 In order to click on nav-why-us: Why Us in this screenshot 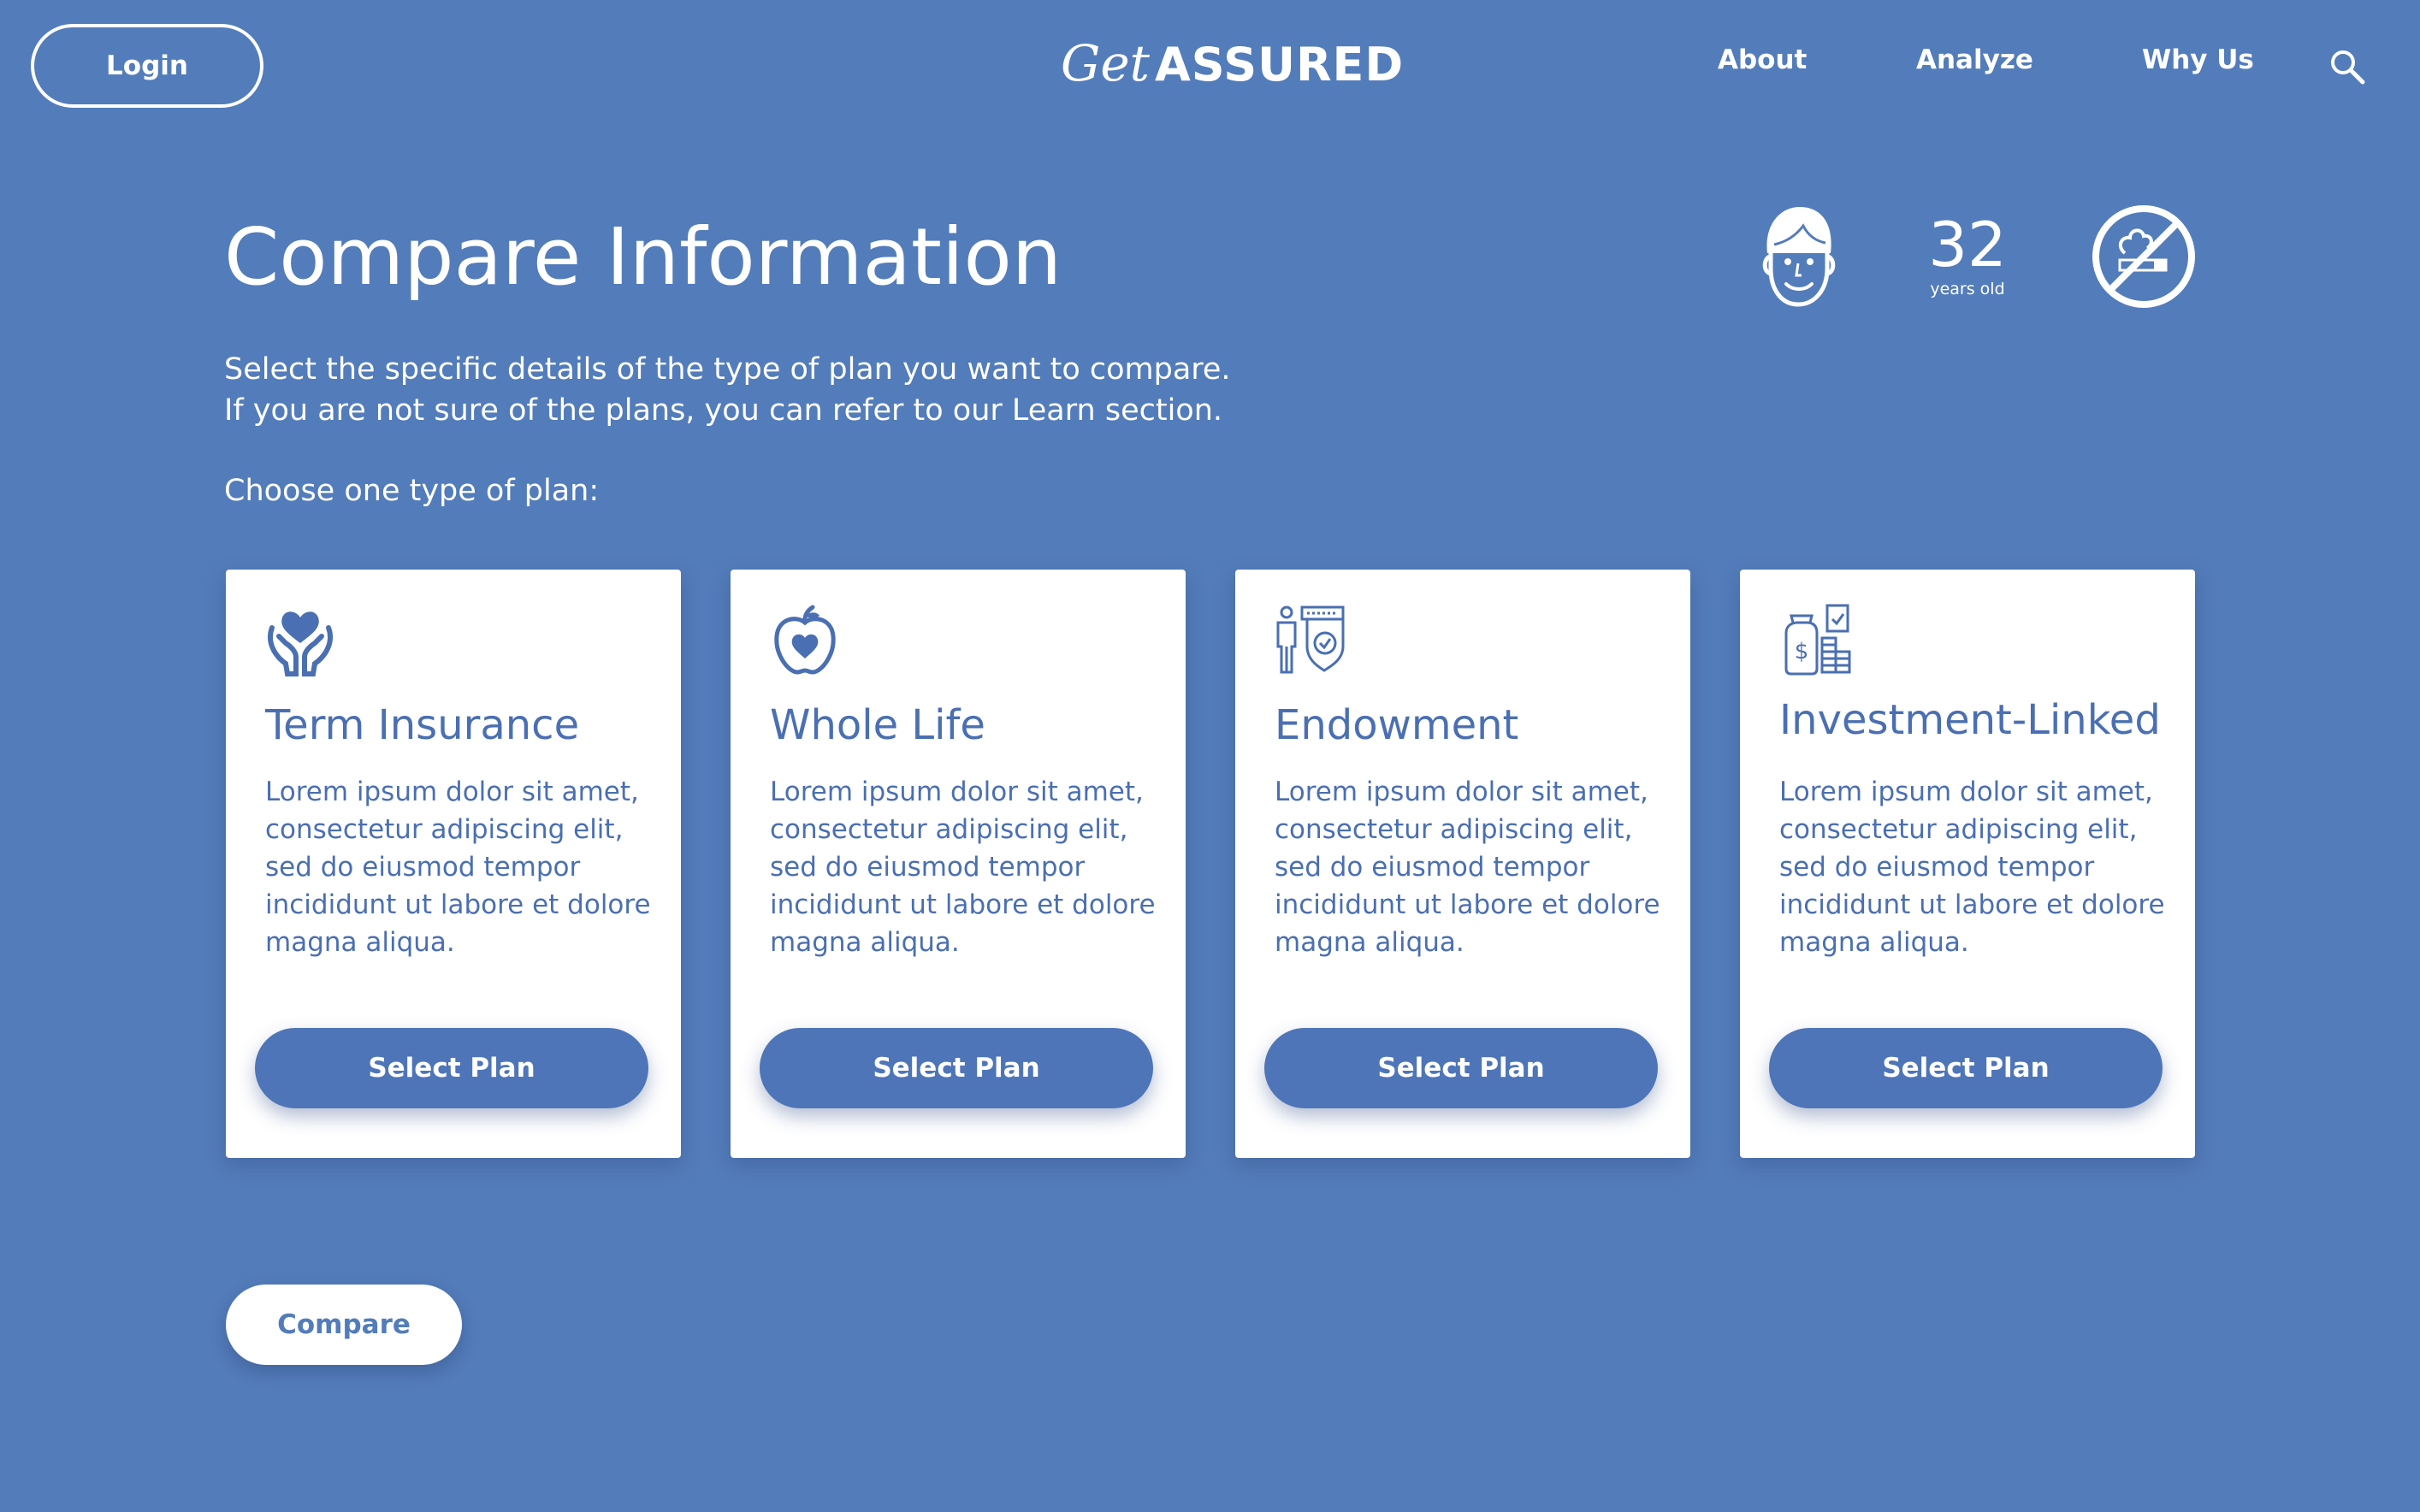, I will do `click(2198, 59)`.